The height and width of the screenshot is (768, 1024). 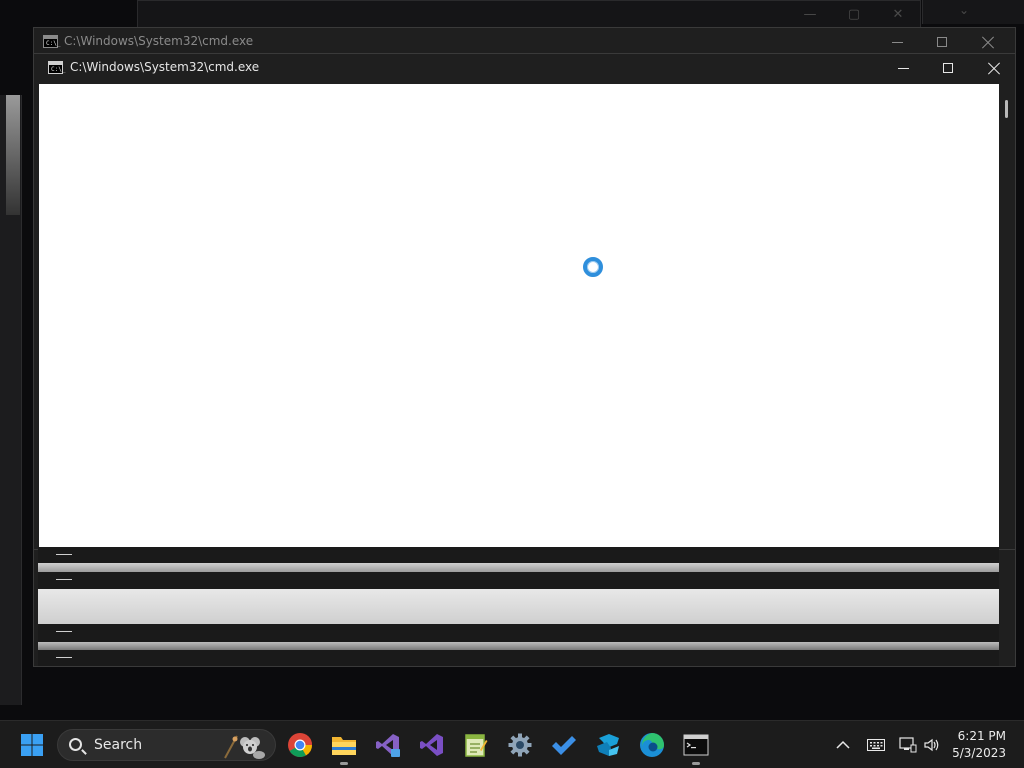 What do you see at coordinates (529, 15) in the screenshot?
I see `background-window-titlebar: — ▢ ✕` at bounding box center [529, 15].